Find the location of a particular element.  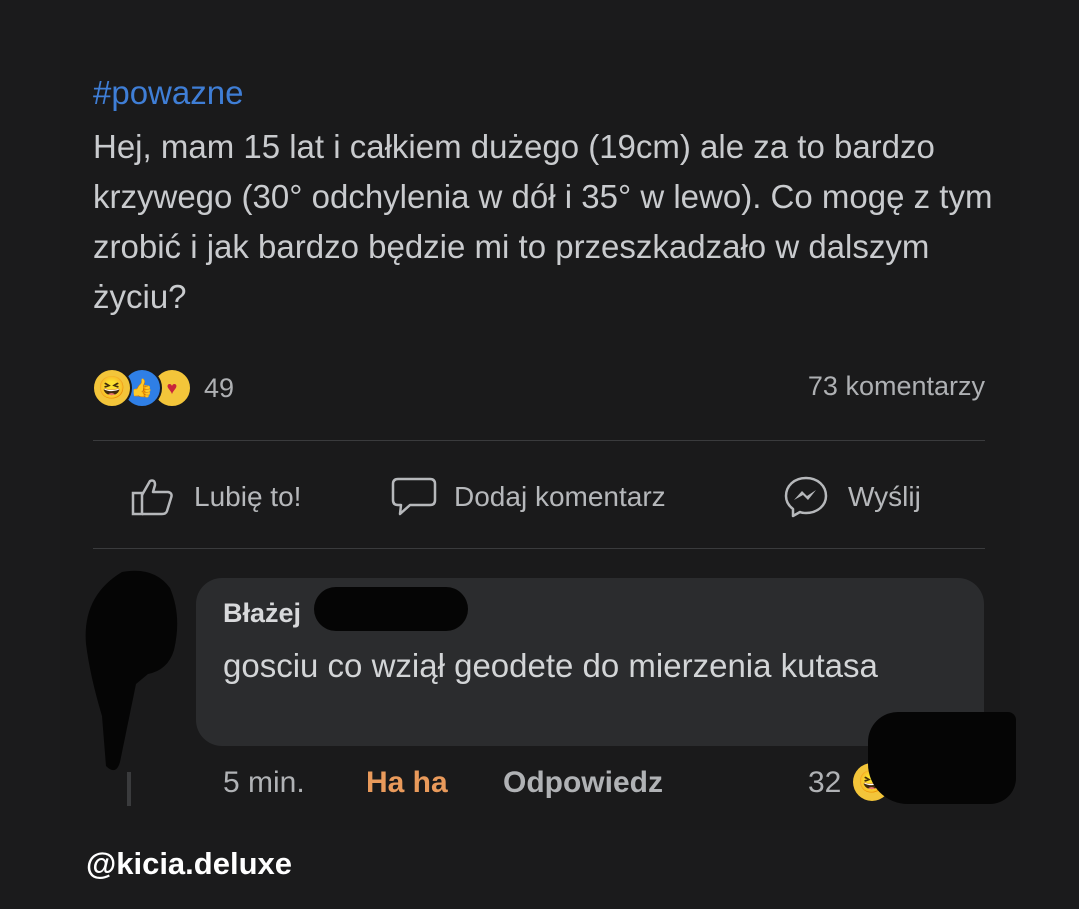

reaction-count: 49 is located at coordinates (219, 387).